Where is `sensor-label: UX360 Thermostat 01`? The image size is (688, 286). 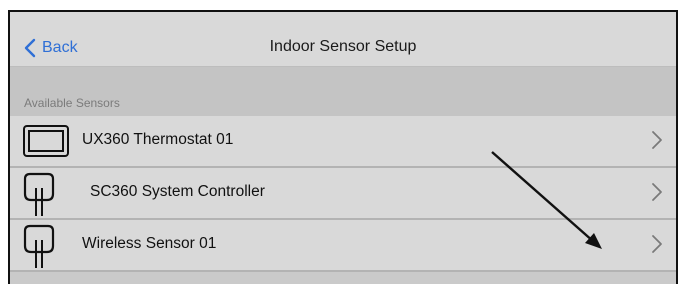
sensor-label: UX360 Thermostat 01 is located at coordinates (158, 139).